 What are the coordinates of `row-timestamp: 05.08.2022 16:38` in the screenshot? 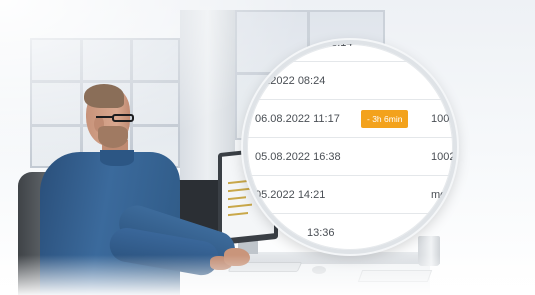 It's located at (298, 156).